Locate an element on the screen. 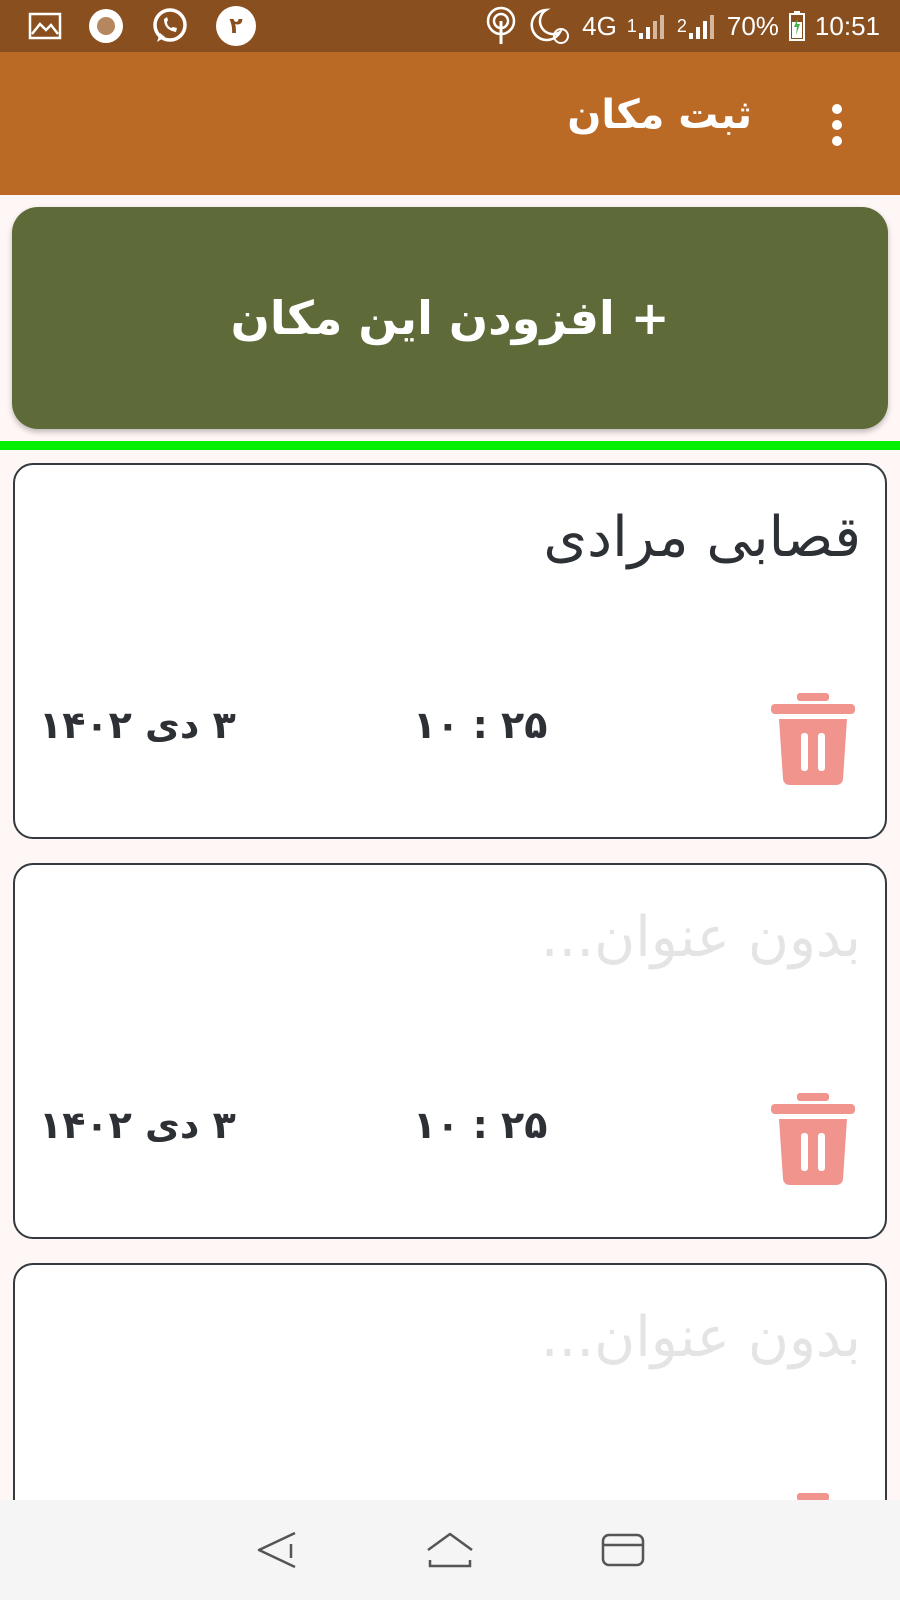 Image resolution: width=900 pixels, height=1600 pixels. whatsapp-icon is located at coordinates (170, 26).